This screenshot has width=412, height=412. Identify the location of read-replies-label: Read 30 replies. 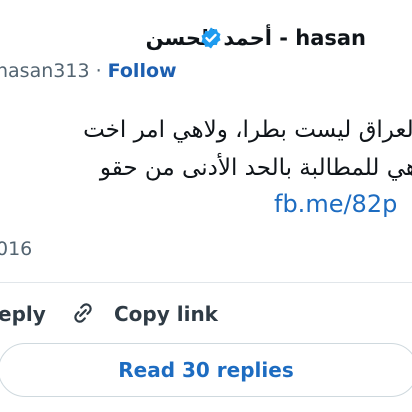
(206, 370).